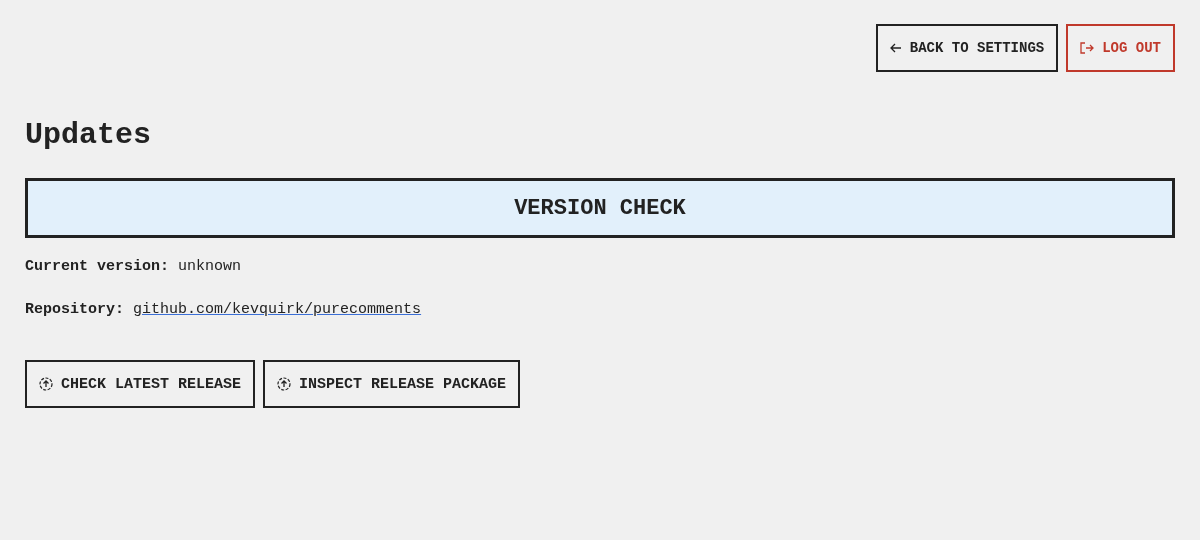 The image size is (1200, 540). Describe the element at coordinates (392, 384) in the screenshot. I see `action-button: INSPECT RELEASE PACKAGE` at that location.